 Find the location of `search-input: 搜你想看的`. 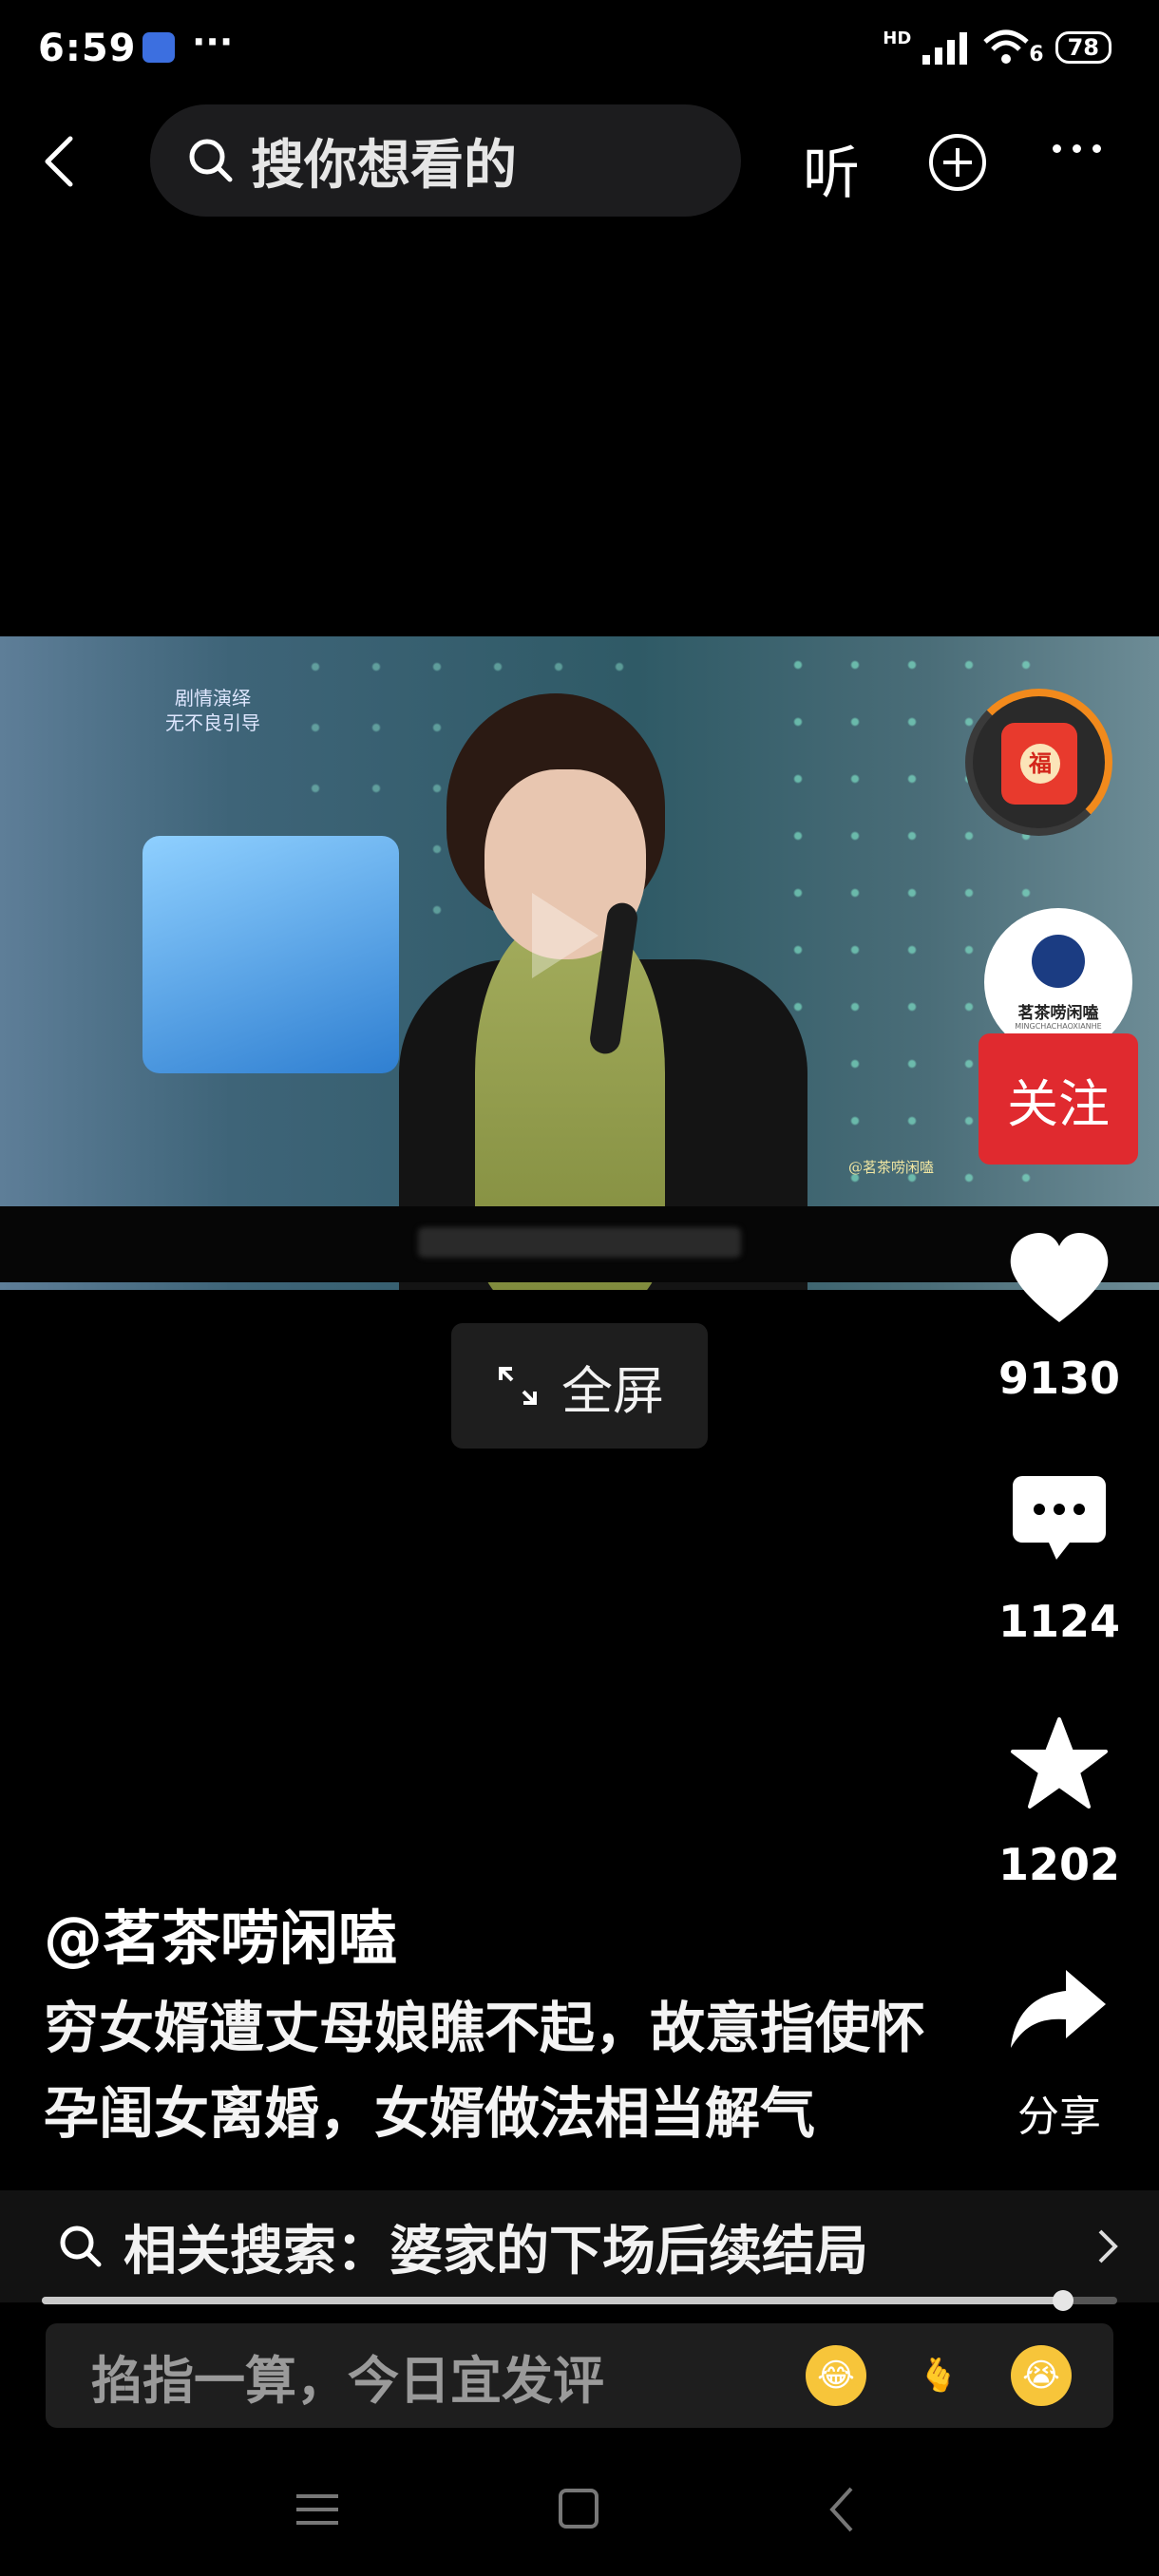

search-input: 搜你想看的 is located at coordinates (445, 160).